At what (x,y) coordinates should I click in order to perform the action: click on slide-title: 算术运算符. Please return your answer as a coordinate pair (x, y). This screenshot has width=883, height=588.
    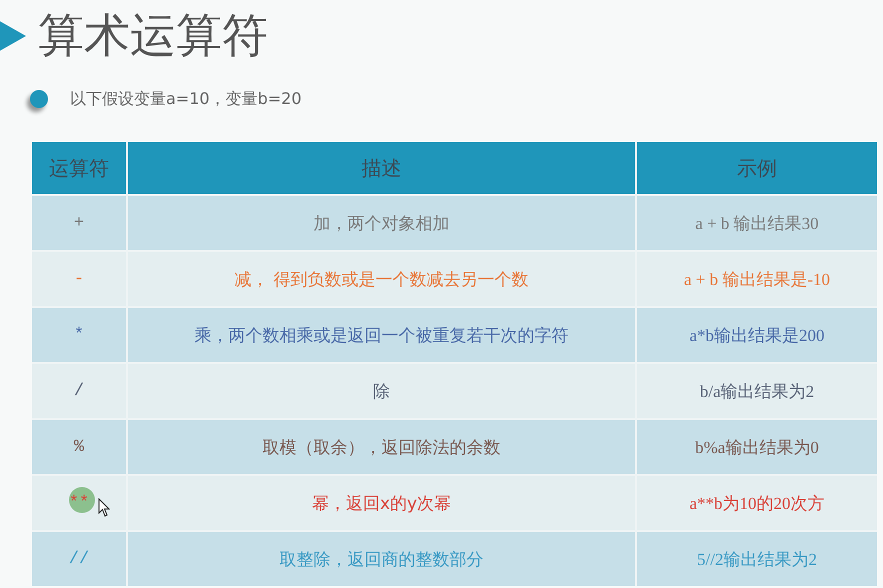
    Looking at the image, I should click on (153, 35).